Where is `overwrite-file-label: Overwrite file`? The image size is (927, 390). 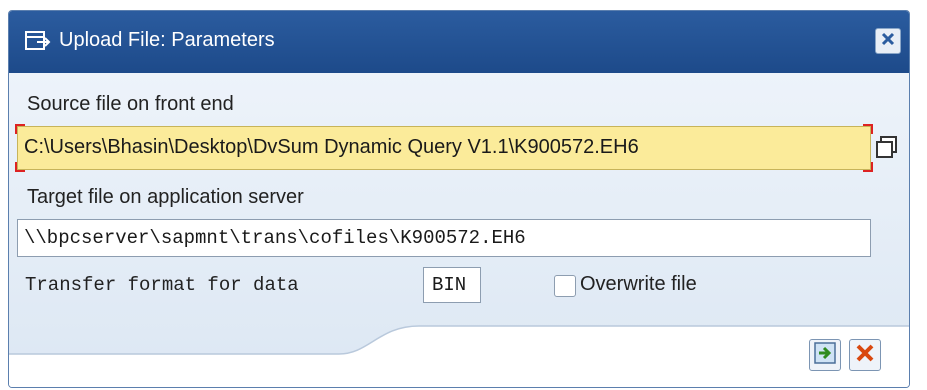 overwrite-file-label: Overwrite file is located at coordinates (638, 284).